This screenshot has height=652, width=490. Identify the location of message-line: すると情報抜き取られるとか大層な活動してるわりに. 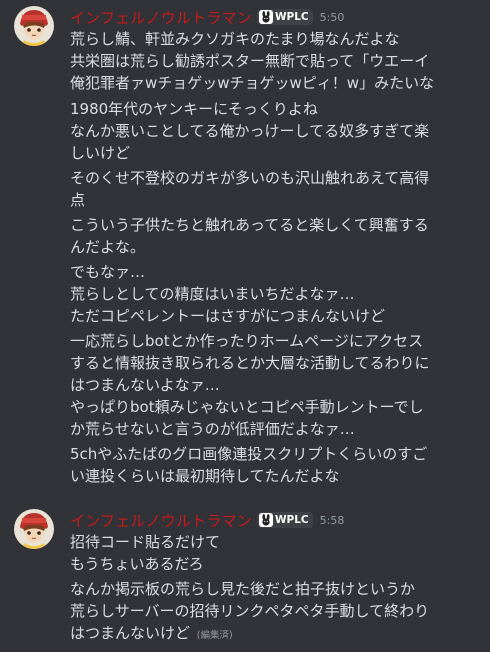
(250, 363).